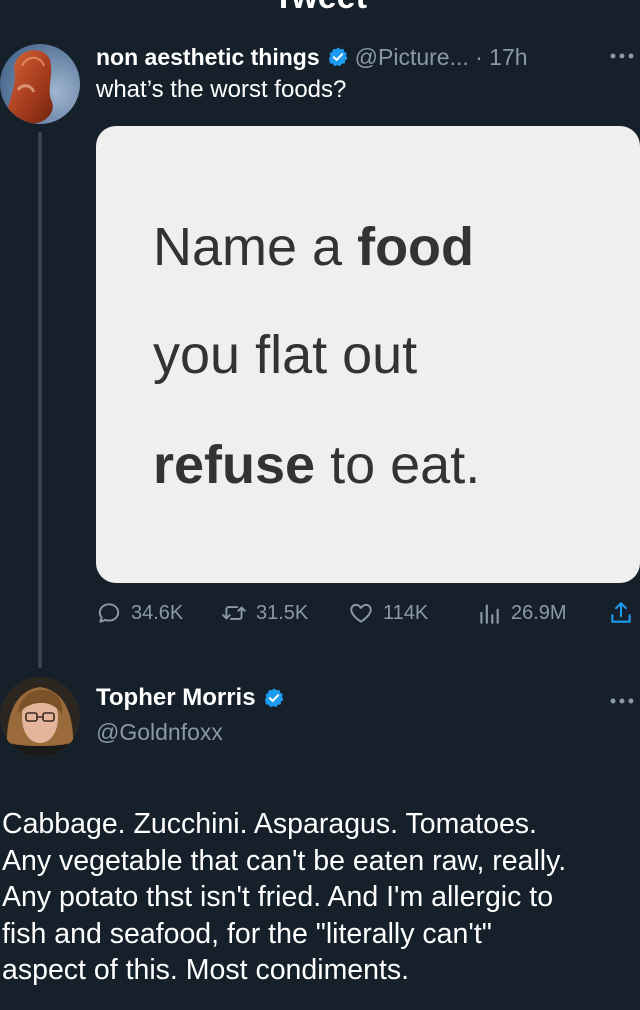  I want to click on reply-author-row: Topher Morris, so click(193, 698).